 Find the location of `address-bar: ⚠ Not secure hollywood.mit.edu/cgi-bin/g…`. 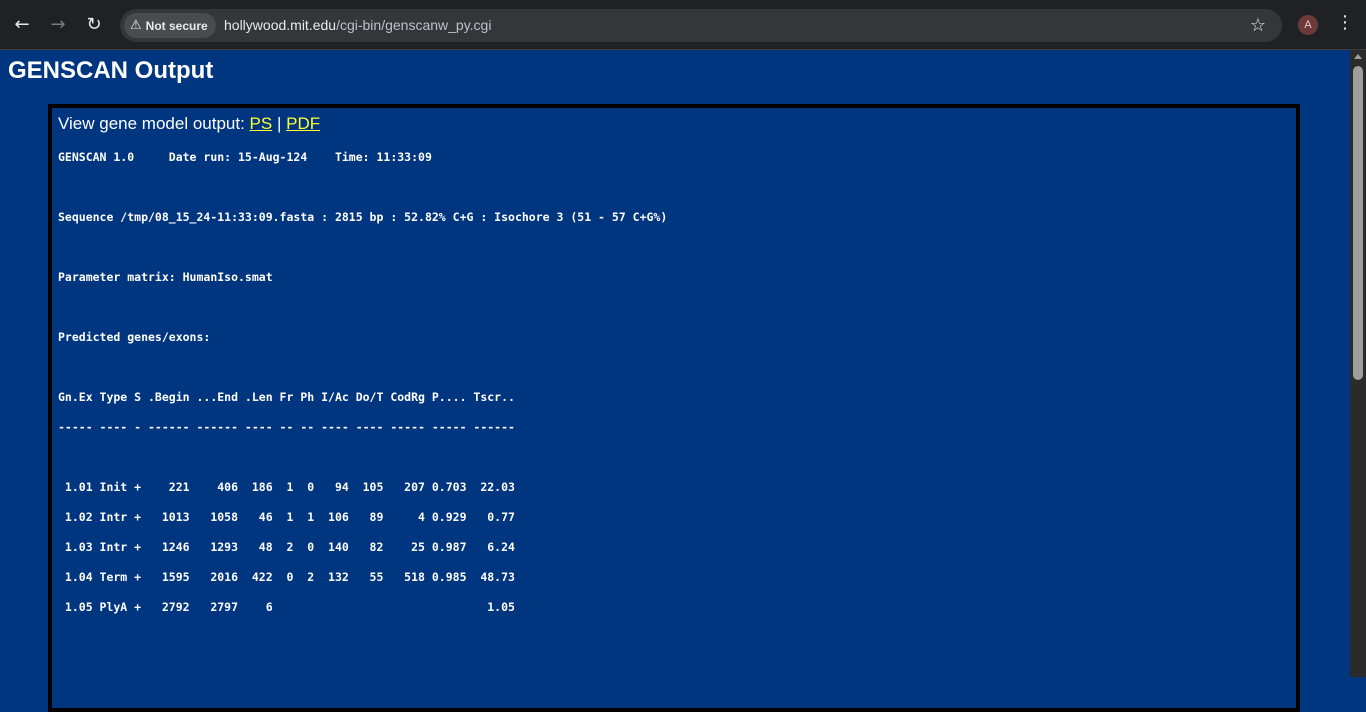

address-bar: ⚠ Not secure hollywood.mit.edu/cgi-bin/g… is located at coordinates (701, 25).